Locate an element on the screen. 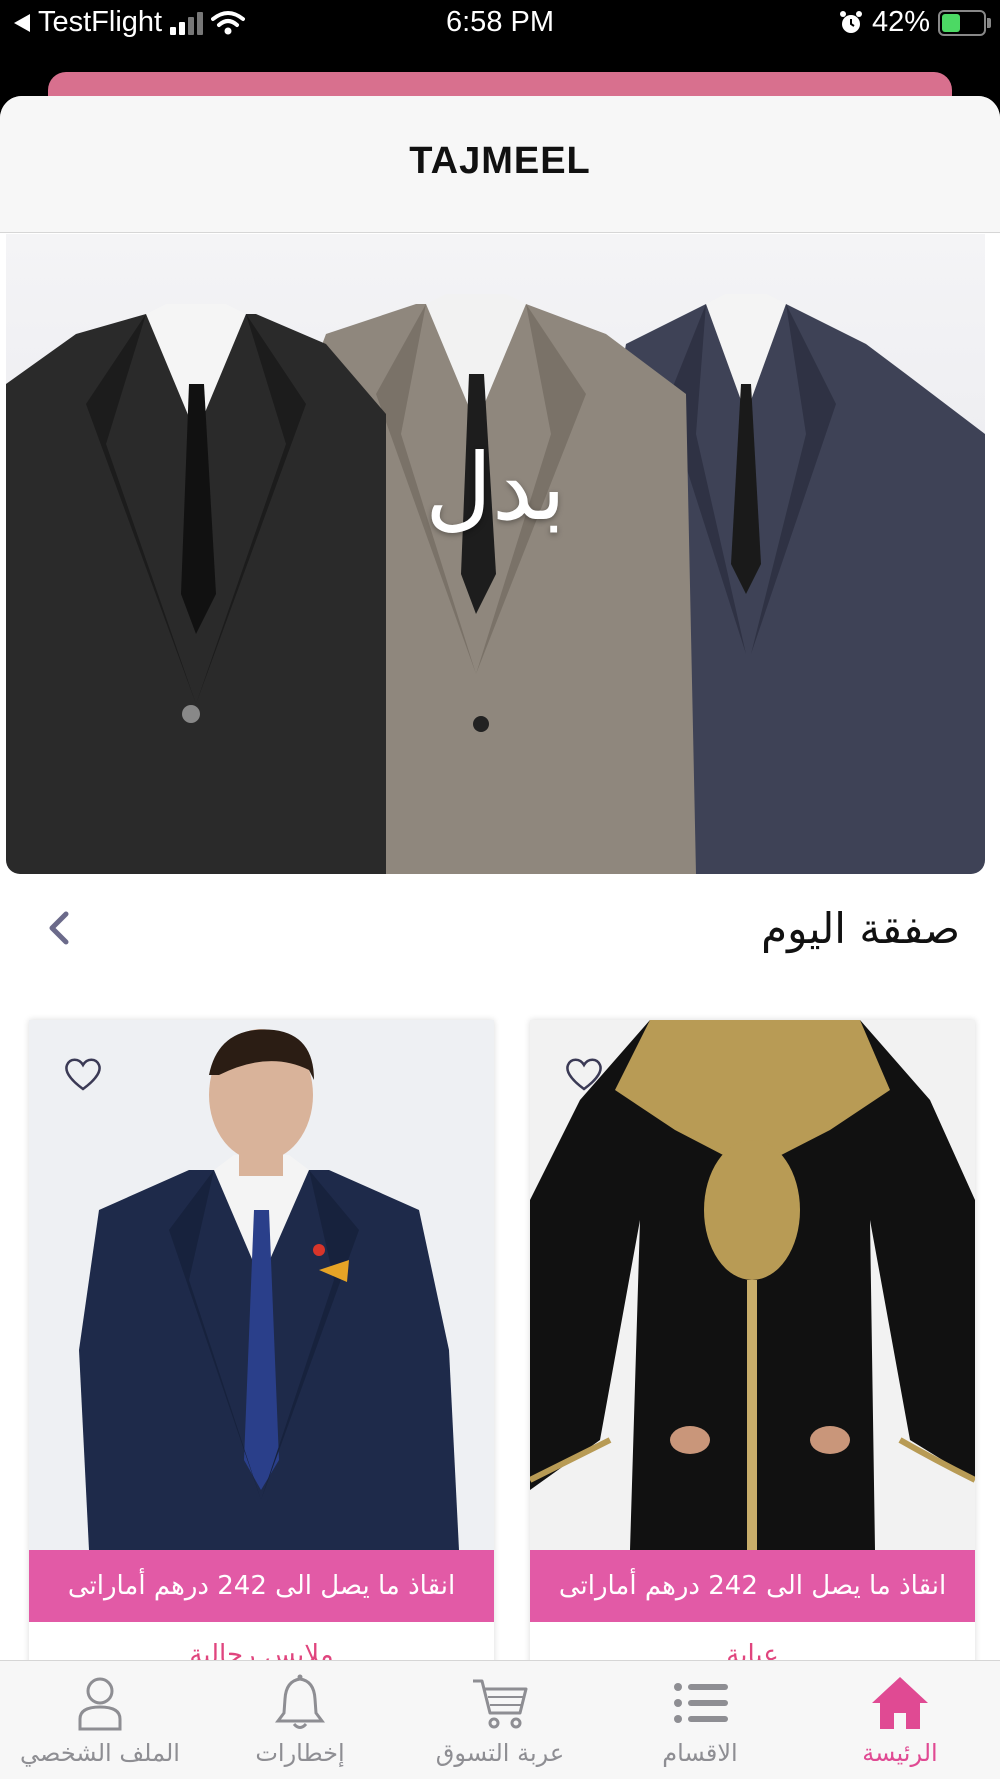 The height and width of the screenshot is (1779, 1000). alarm-icon is located at coordinates (850, 21).